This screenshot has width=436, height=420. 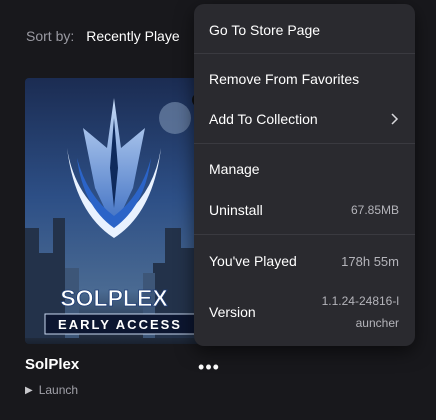 What do you see at coordinates (374, 210) in the screenshot?
I see `install-size: 67.85MB` at bounding box center [374, 210].